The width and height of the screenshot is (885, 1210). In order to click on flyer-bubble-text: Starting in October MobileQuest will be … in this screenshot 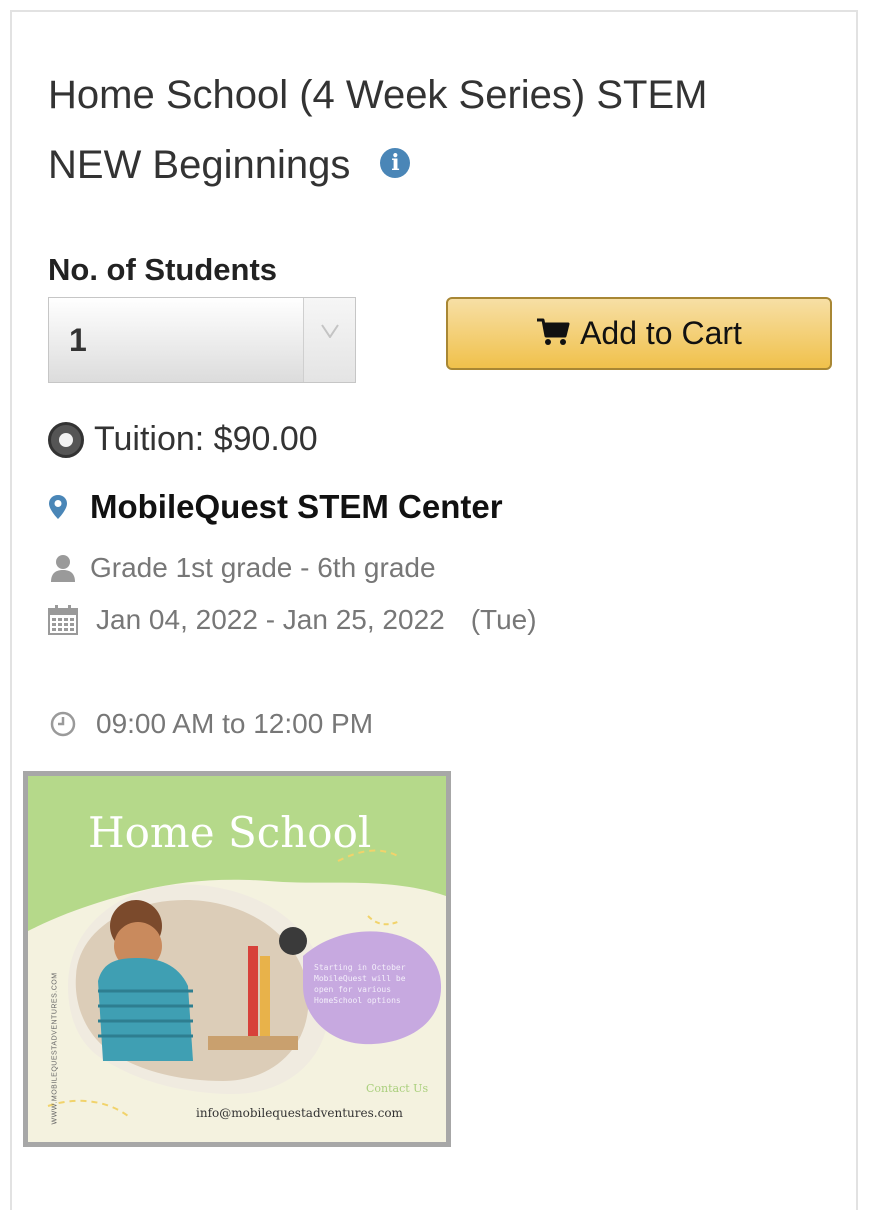, I will do `click(360, 984)`.